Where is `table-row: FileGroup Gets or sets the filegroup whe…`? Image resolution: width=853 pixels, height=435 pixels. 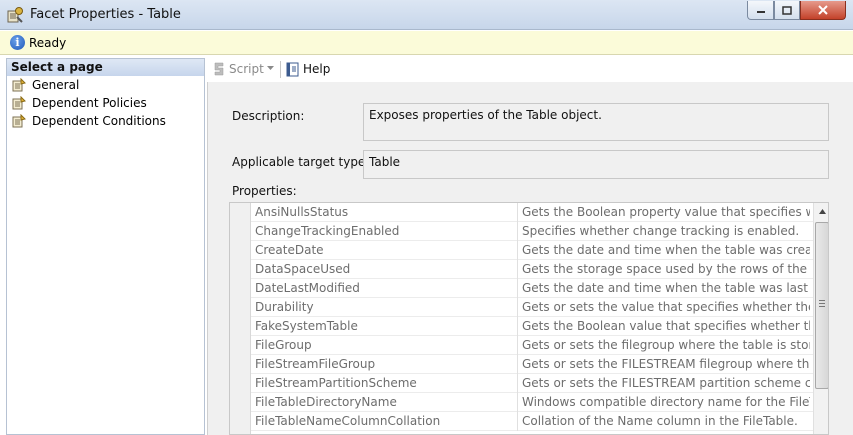 table-row: FileGroup Gets or sets the filegroup whe… is located at coordinates (539, 345).